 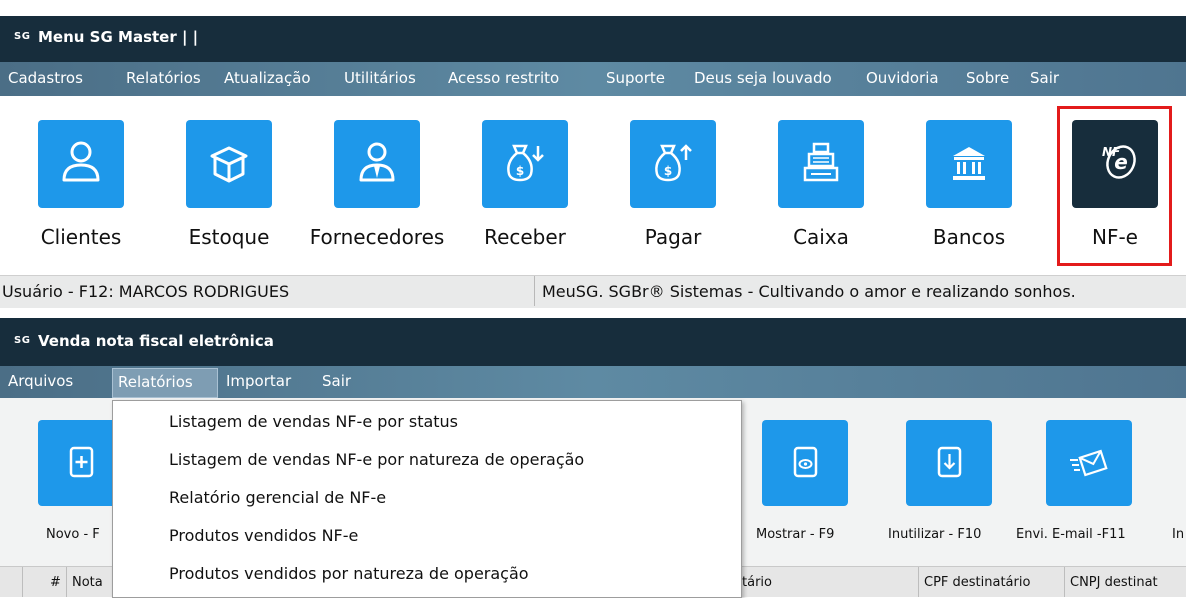 What do you see at coordinates (635, 78) in the screenshot?
I see `menu-suporte: Suporte` at bounding box center [635, 78].